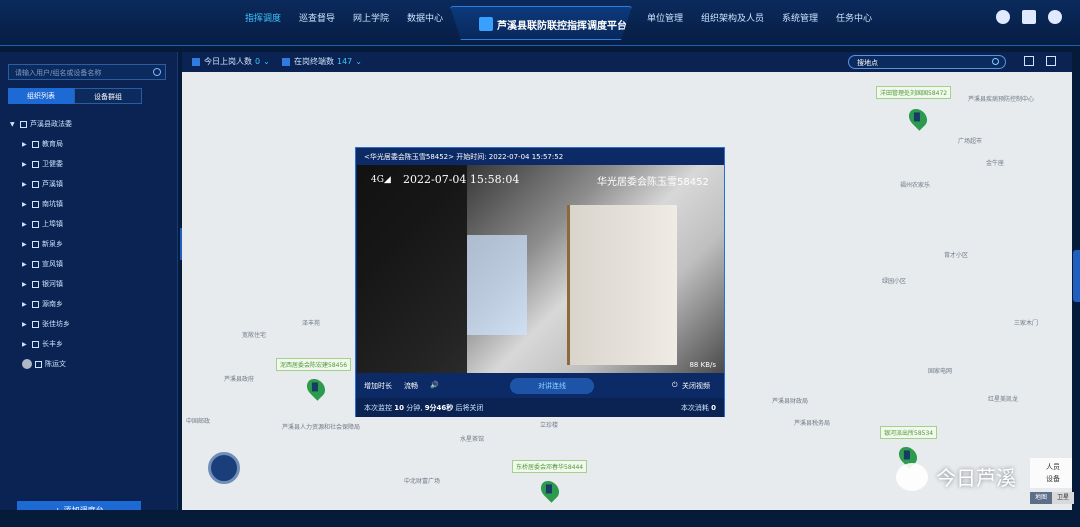 The height and width of the screenshot is (527, 1080). Describe the element at coordinates (469, 408) in the screenshot. I see `status-suffix: 后将关闭` at that location.